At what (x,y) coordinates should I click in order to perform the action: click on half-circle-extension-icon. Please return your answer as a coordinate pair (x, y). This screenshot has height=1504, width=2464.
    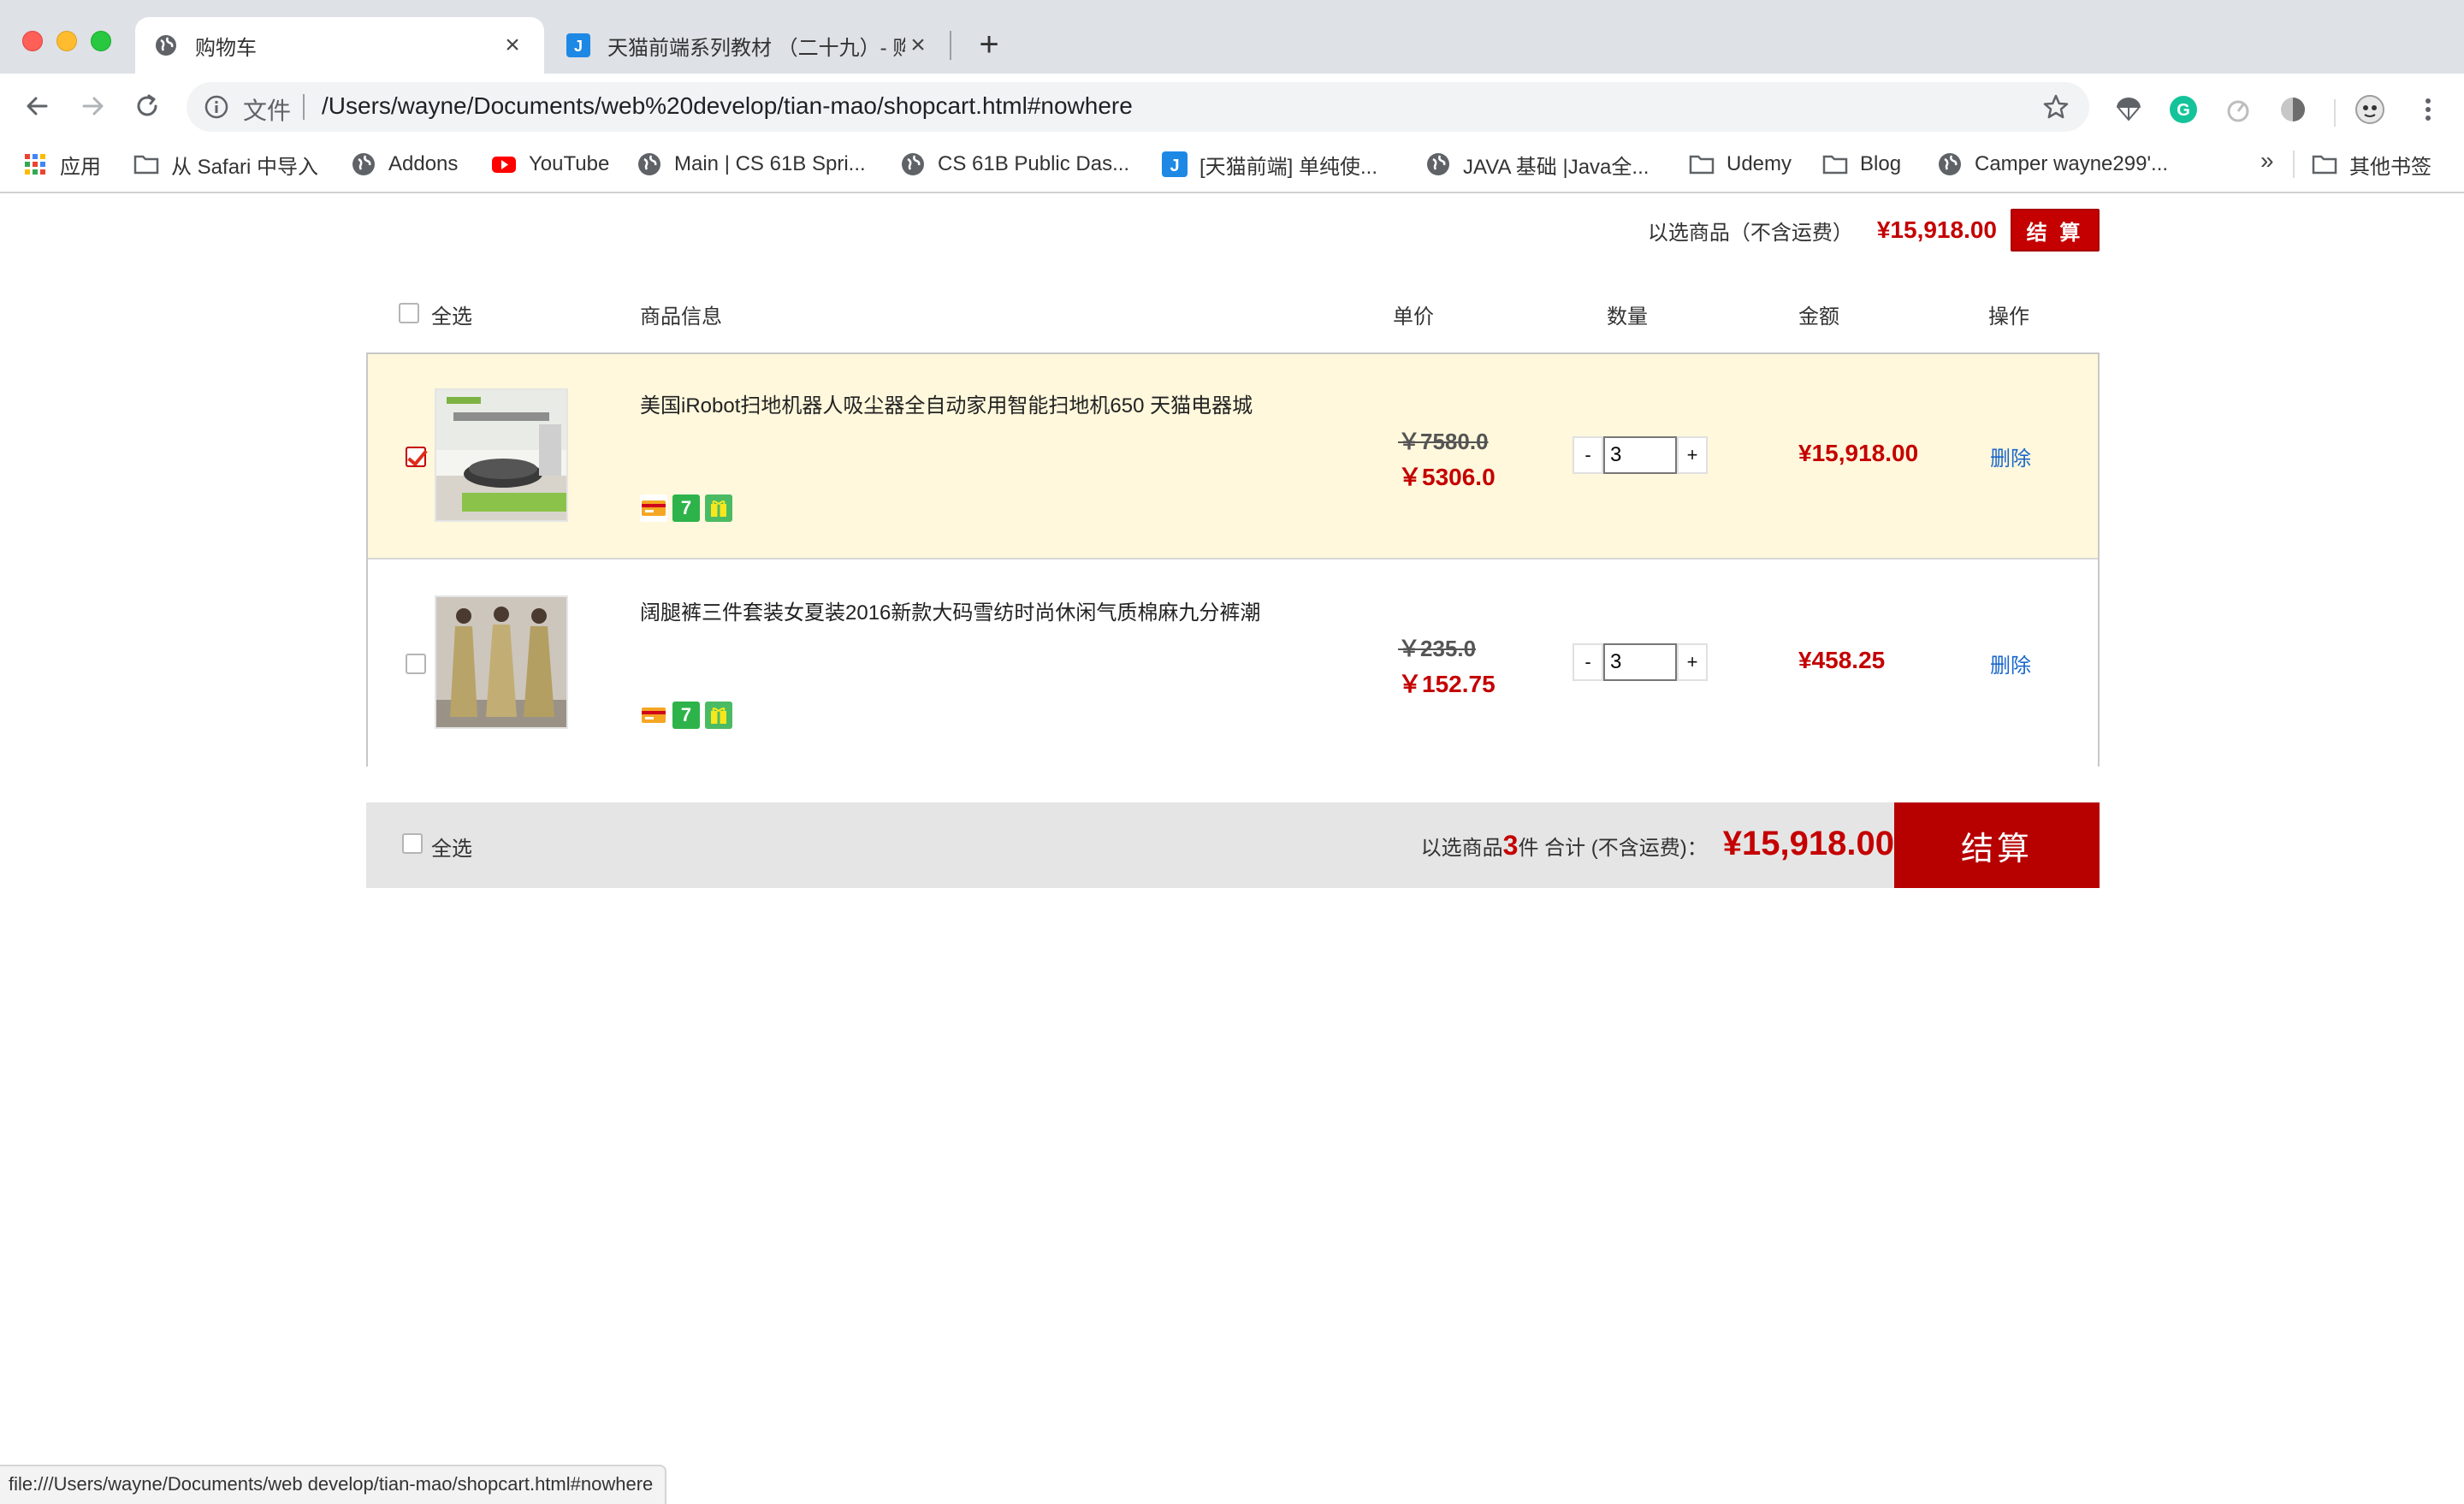
    Looking at the image, I should click on (2292, 109).